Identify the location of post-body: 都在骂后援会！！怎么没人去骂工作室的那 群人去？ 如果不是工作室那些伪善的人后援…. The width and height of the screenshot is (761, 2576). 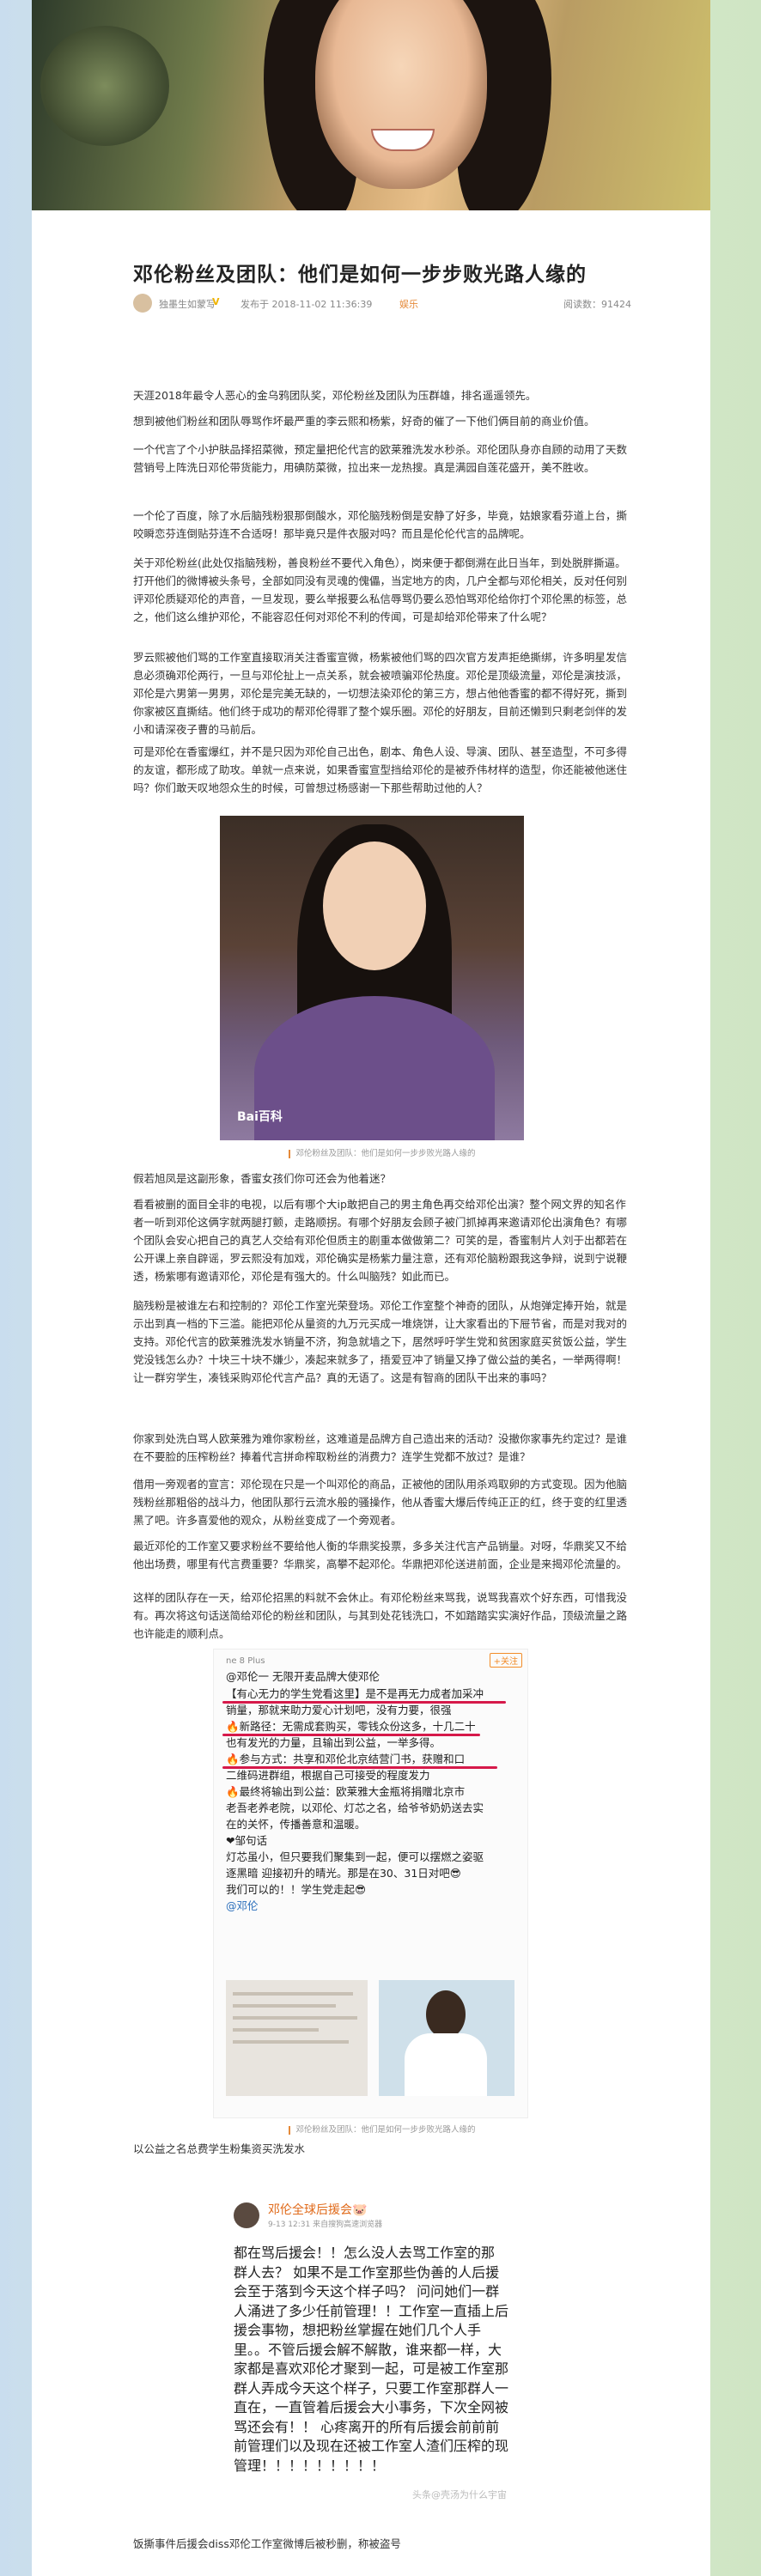
(380, 2360).